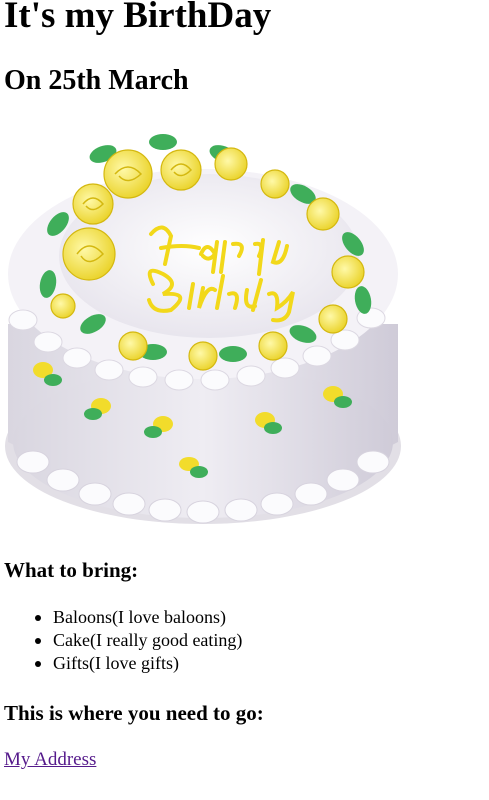  Describe the element at coordinates (96, 80) in the screenshot. I see `page-subtitle: On 25th March` at that location.